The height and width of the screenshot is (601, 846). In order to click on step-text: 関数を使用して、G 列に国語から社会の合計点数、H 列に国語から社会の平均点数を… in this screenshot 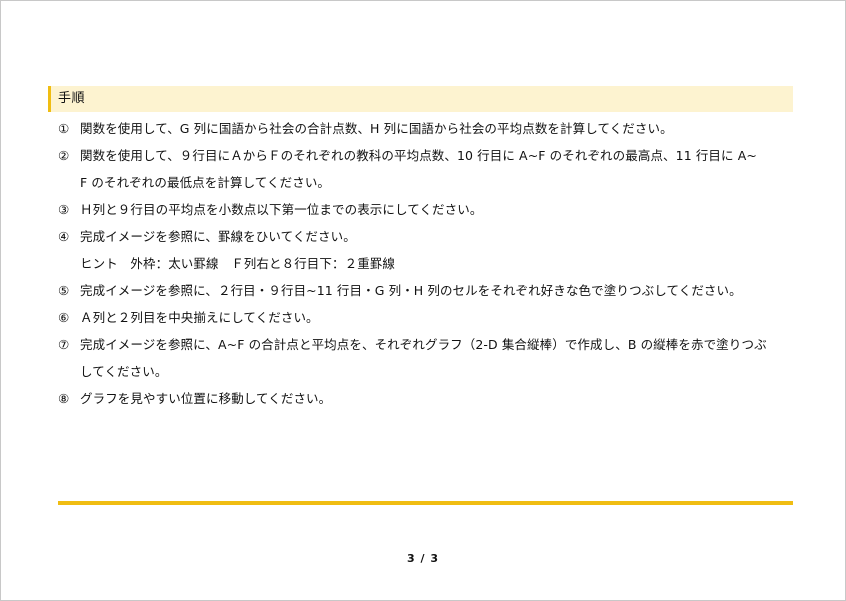, I will do `click(376, 128)`.